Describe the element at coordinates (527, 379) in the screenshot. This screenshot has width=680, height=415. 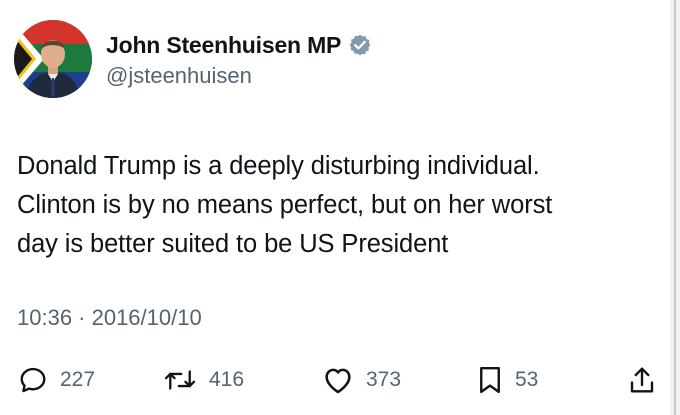
I see `bookmark-count: 53` at that location.